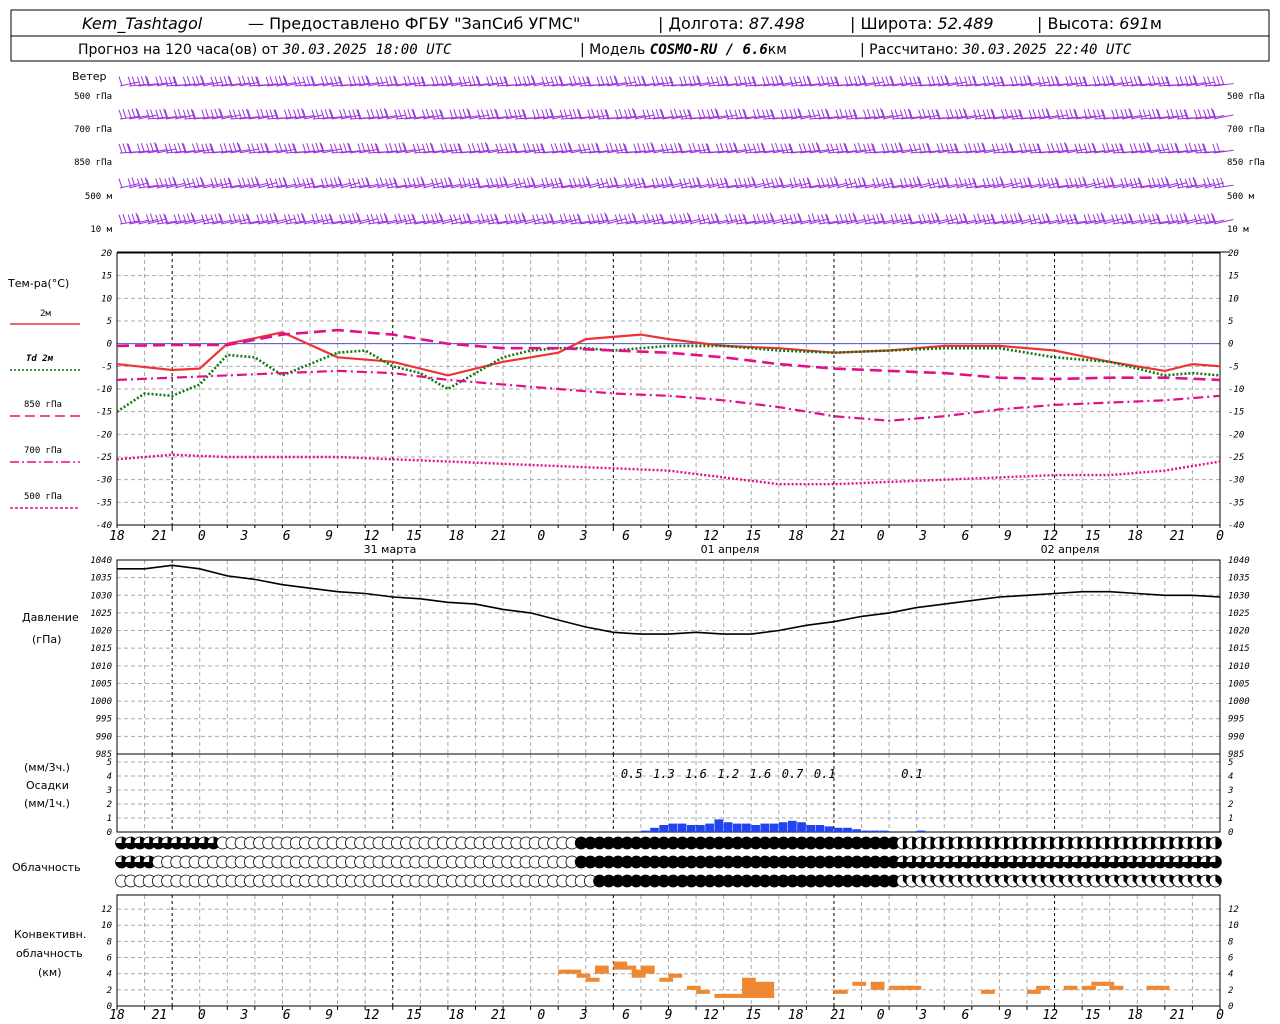 The image size is (1280, 1024). Describe the element at coordinates (1246, 97) in the screenshot. I see `wind-level-500hpa-right: 500 гПа` at that location.